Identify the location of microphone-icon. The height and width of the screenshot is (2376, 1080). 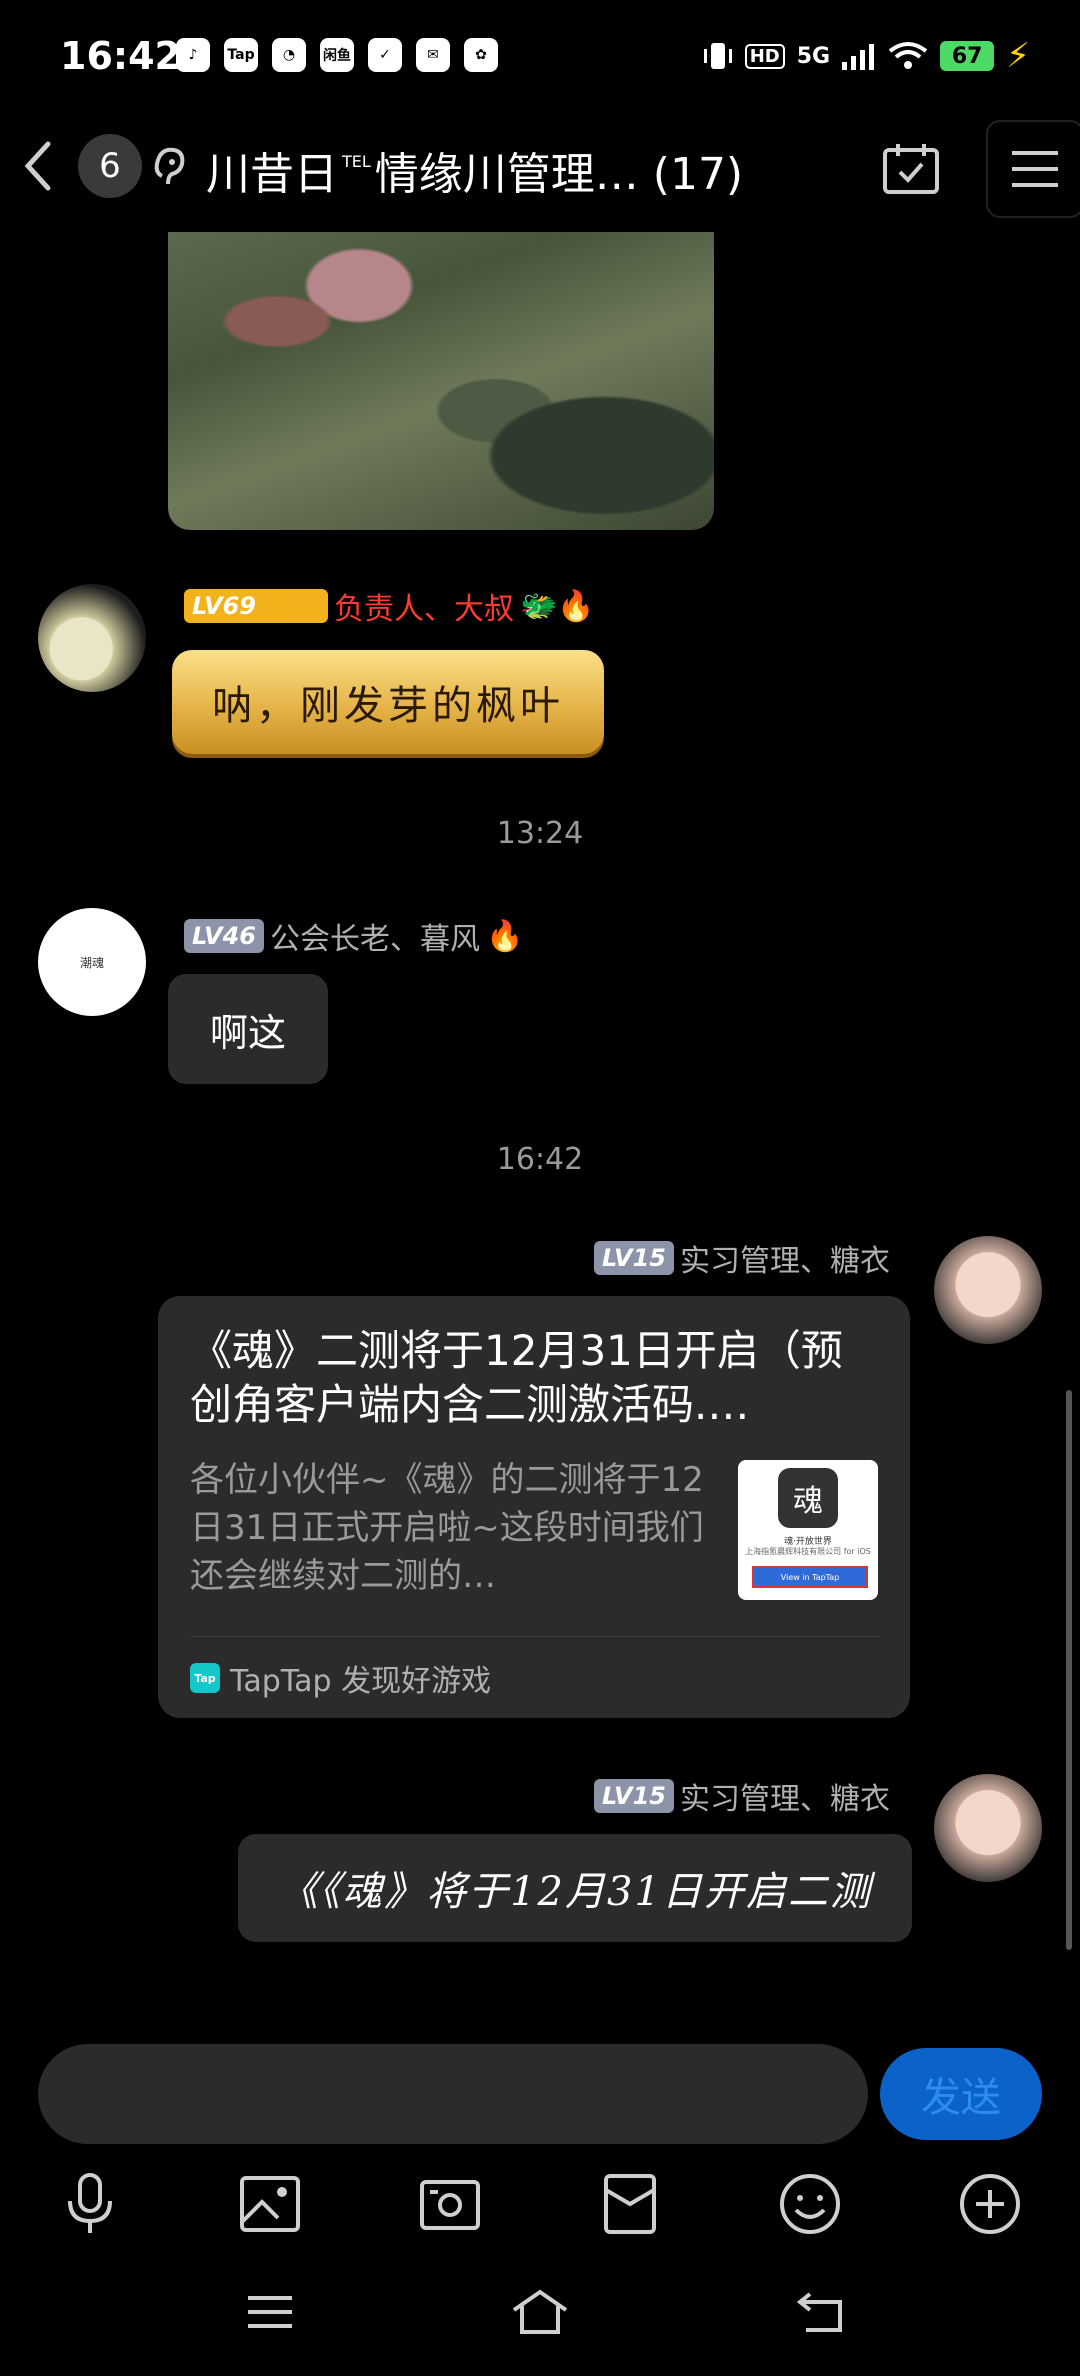
(90, 2203).